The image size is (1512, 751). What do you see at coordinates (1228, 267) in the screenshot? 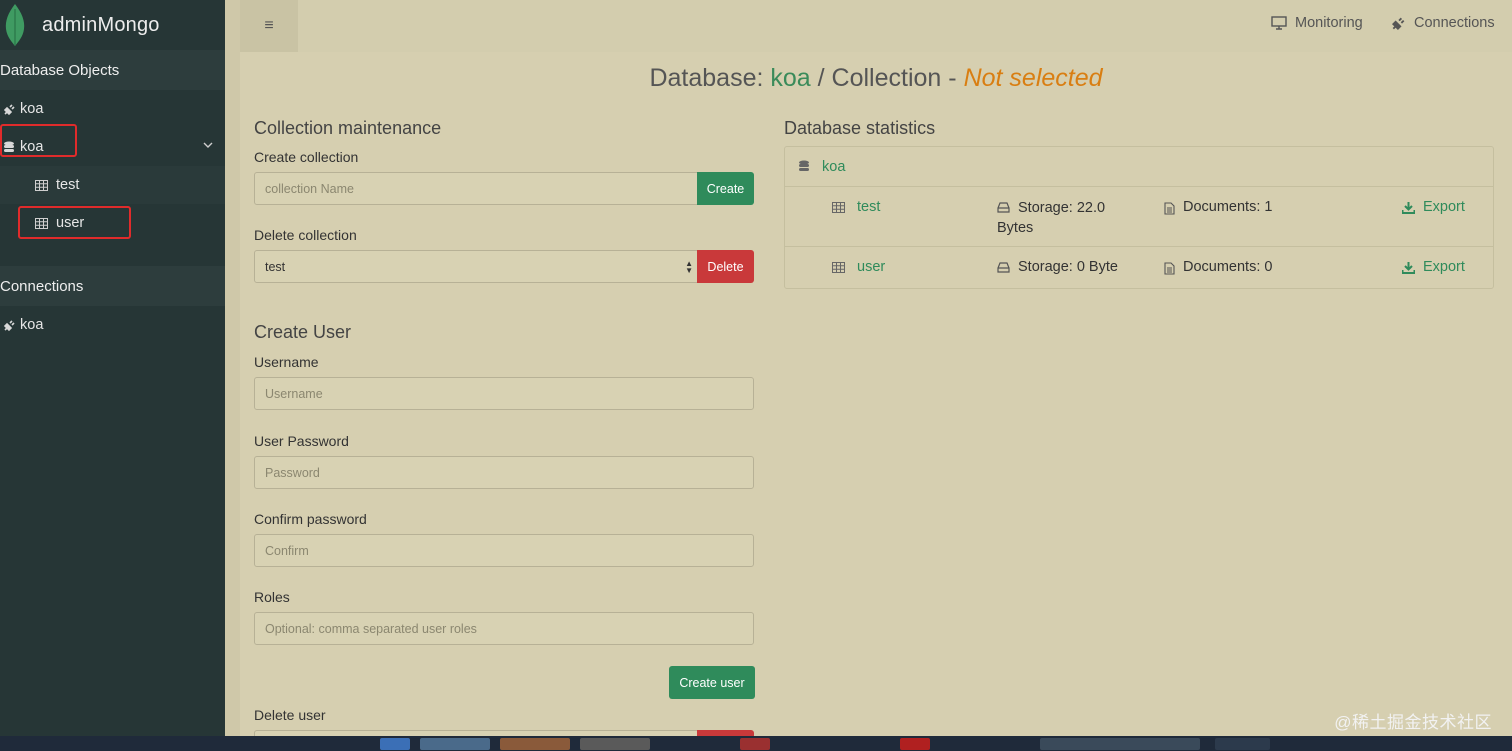
I see `documents-value: Documents: 0` at bounding box center [1228, 267].